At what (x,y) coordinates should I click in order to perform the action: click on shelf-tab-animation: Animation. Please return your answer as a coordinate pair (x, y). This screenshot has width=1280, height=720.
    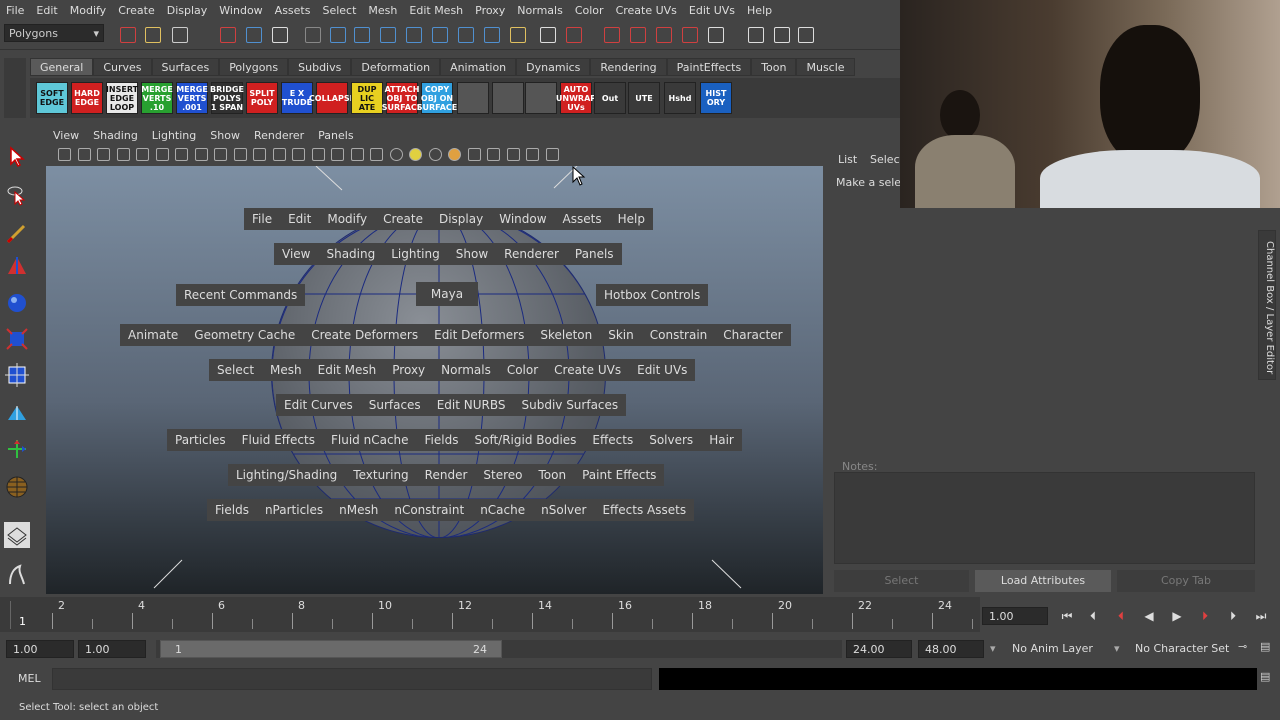
    Looking at the image, I should click on (478, 67).